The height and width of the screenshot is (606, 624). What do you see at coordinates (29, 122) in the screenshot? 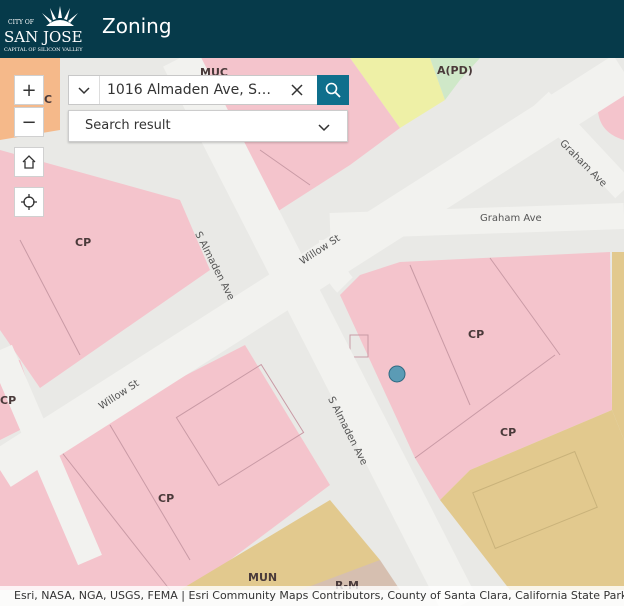
I see `zoom-out-button: −` at bounding box center [29, 122].